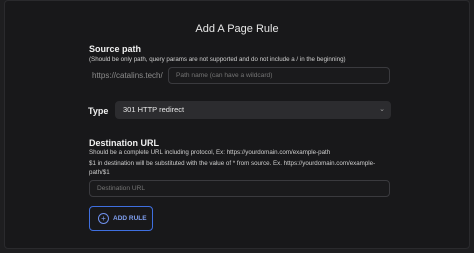  I want to click on destination-url-input, so click(239, 188).